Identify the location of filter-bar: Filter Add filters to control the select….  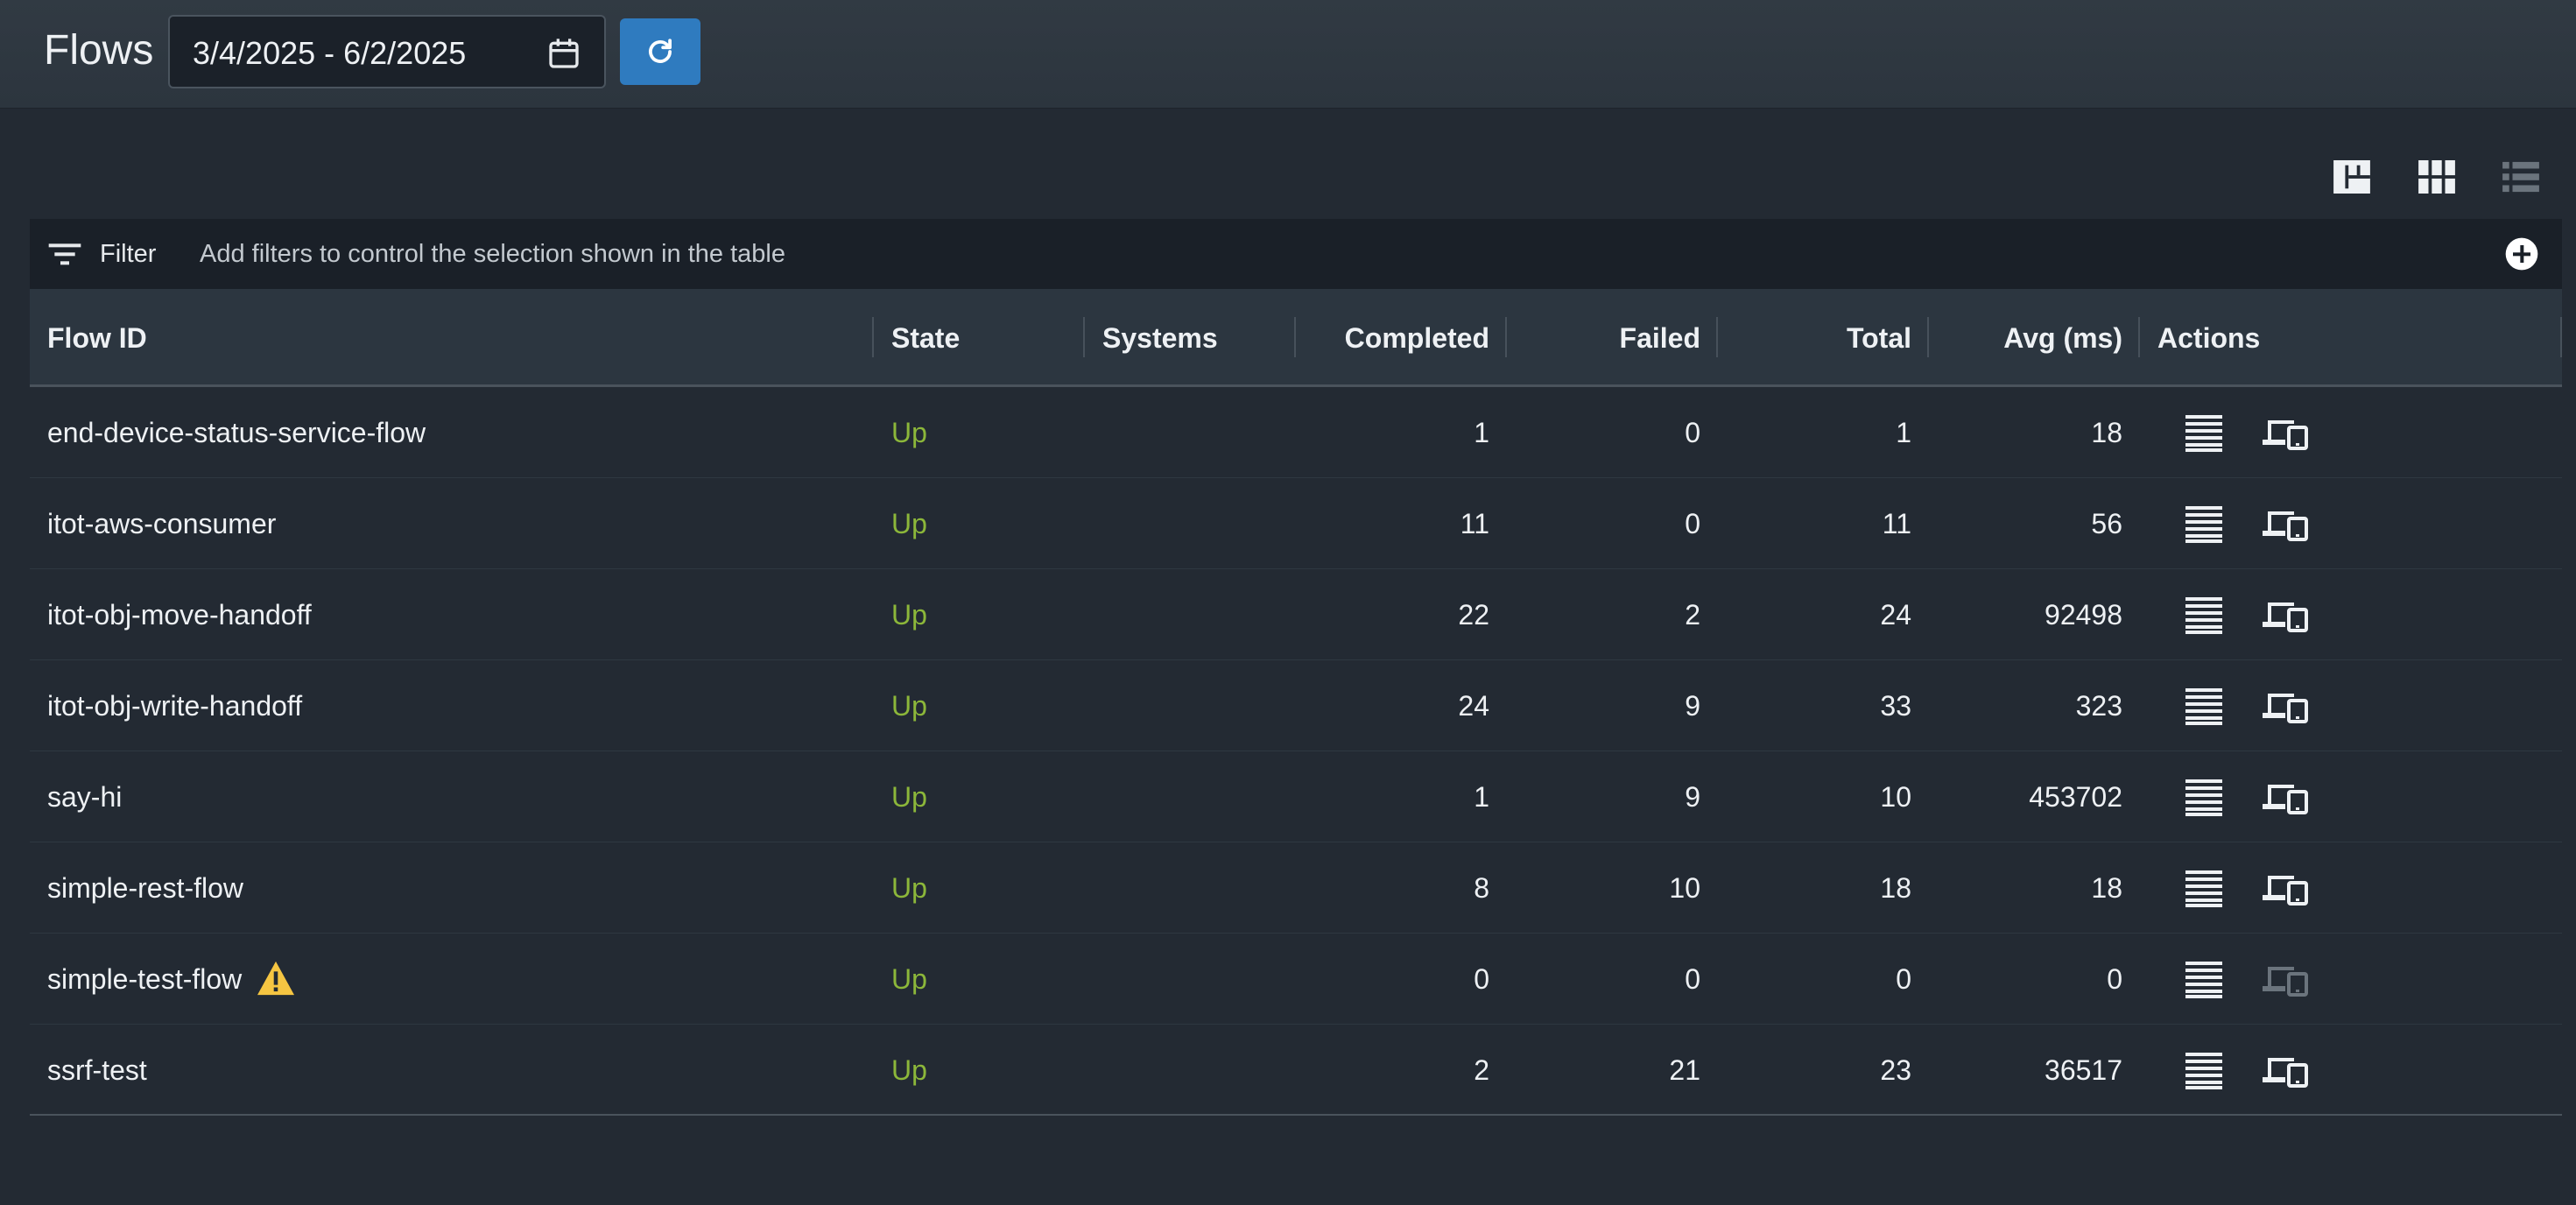
(1296, 254).